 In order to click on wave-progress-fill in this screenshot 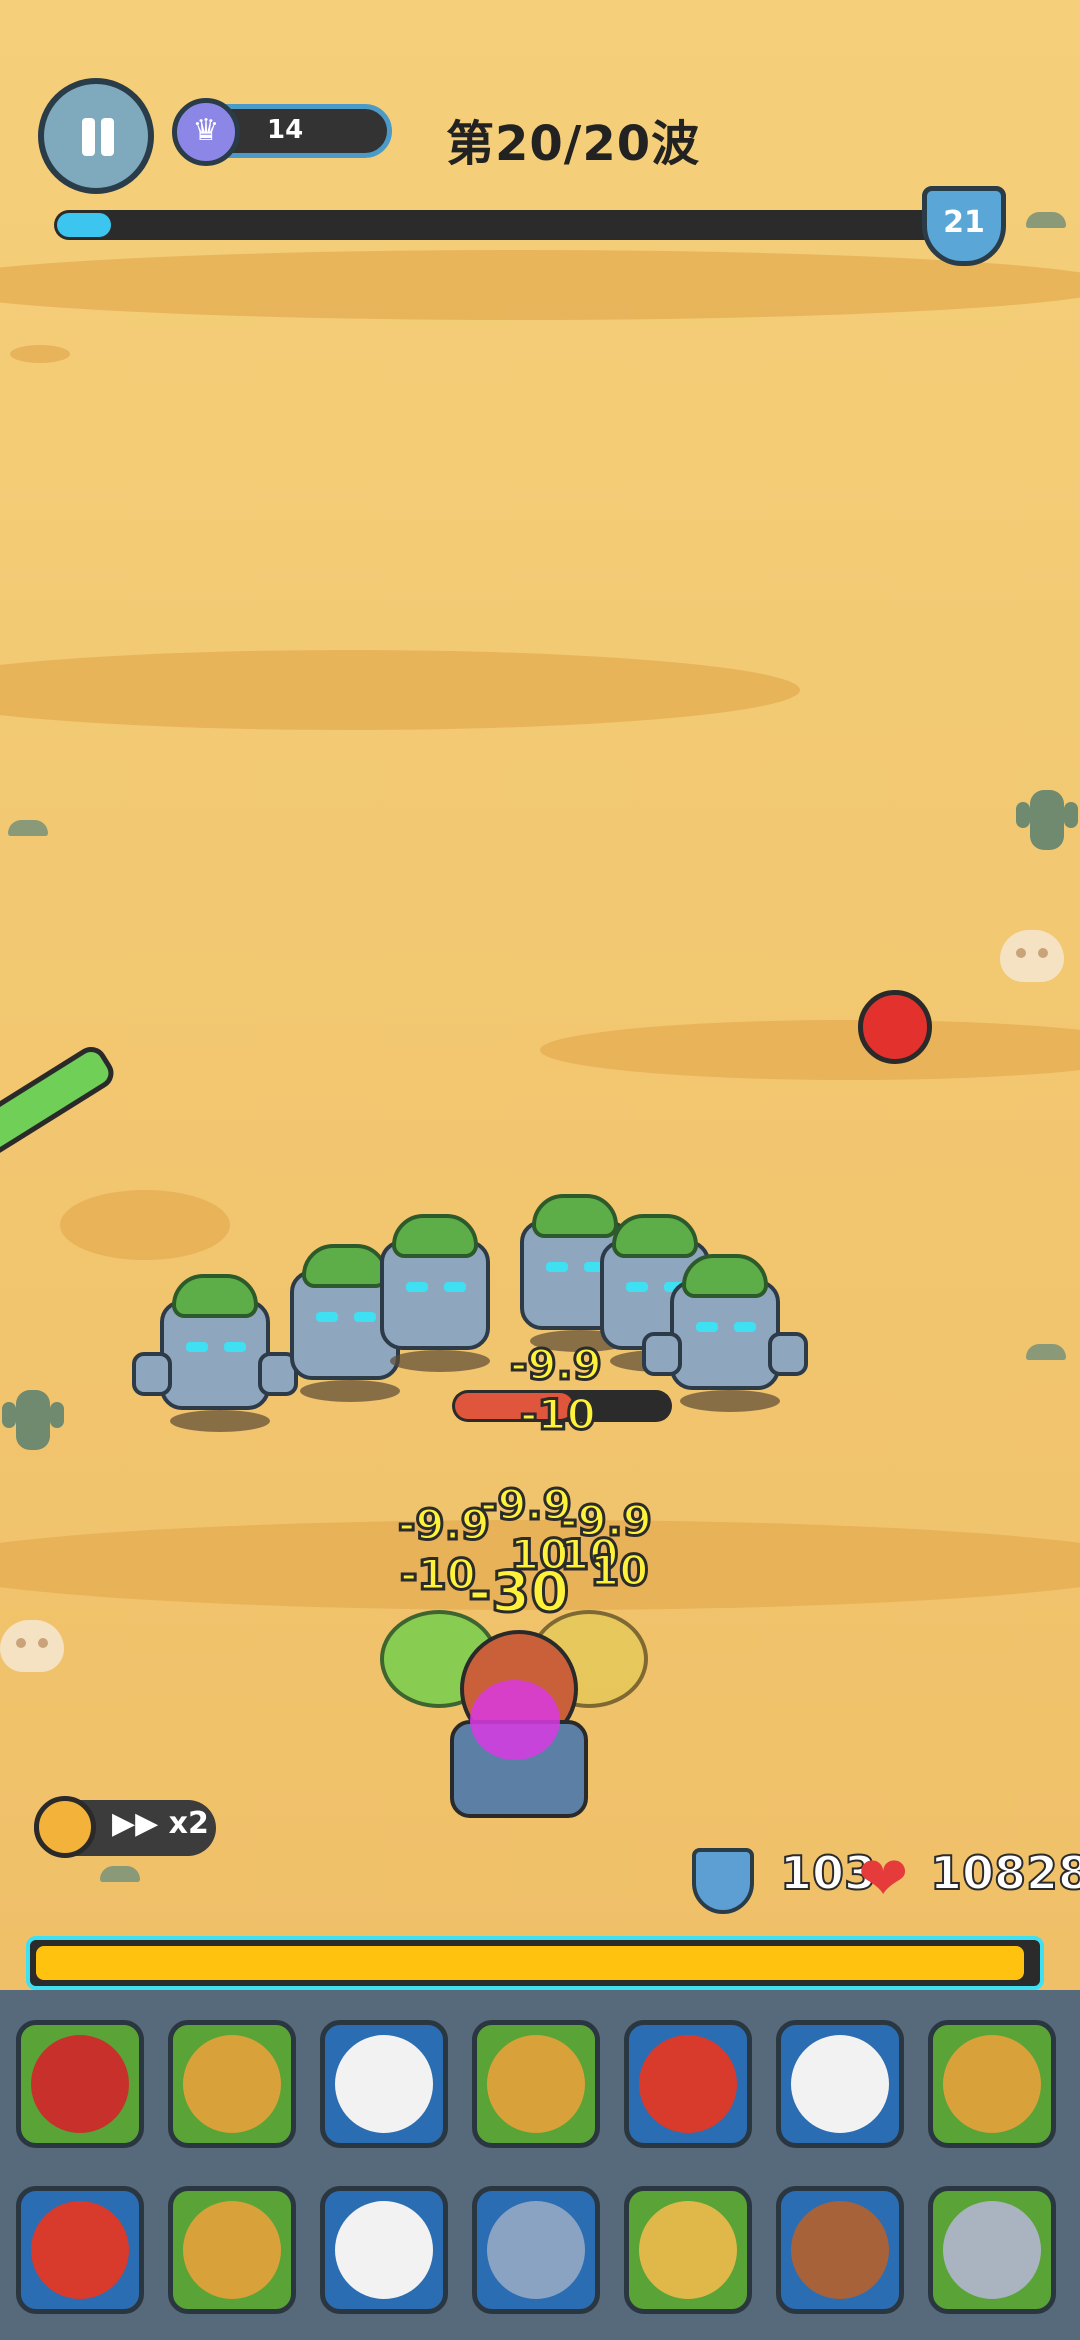, I will do `click(84, 225)`.